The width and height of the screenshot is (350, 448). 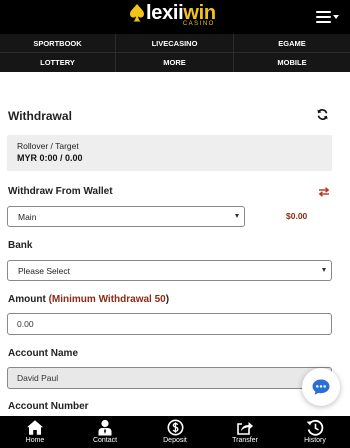 I want to click on bank-select: Please Select, so click(x=169, y=270).